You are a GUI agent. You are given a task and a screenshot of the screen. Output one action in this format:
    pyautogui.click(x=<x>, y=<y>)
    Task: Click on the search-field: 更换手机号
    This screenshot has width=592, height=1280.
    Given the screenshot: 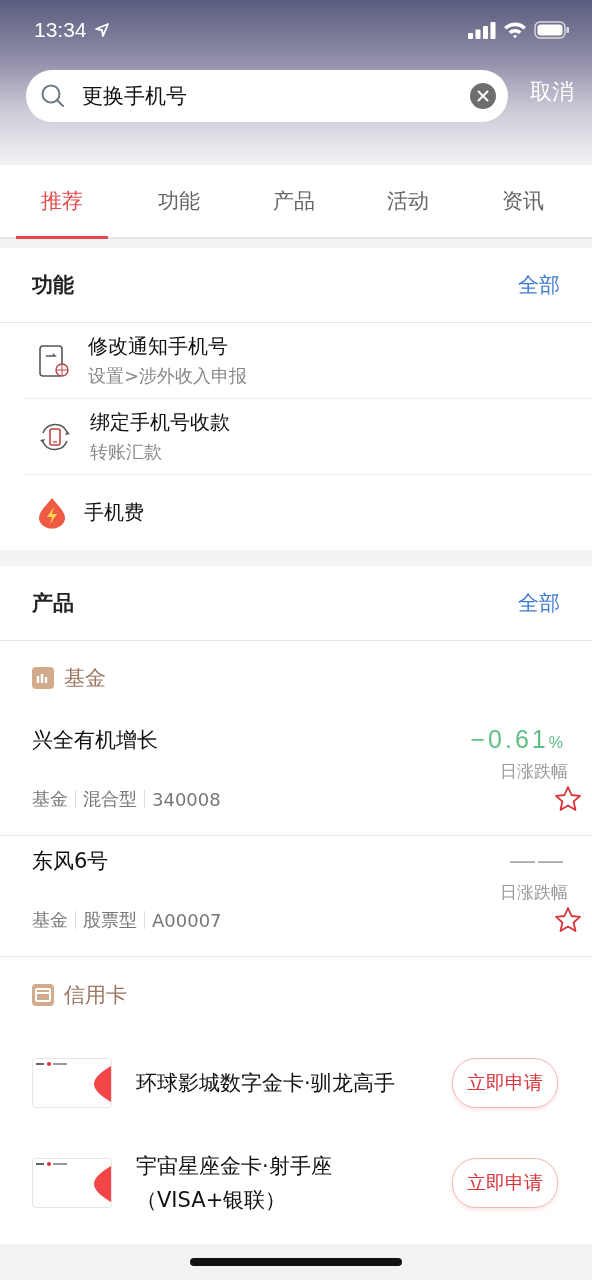 What is the action you would take?
    pyautogui.click(x=267, y=96)
    